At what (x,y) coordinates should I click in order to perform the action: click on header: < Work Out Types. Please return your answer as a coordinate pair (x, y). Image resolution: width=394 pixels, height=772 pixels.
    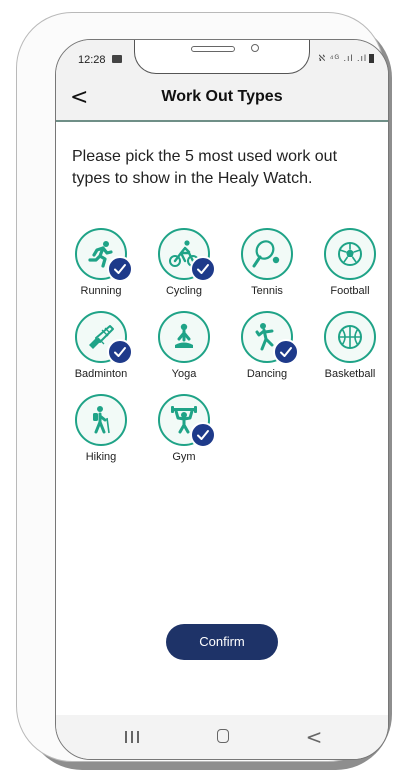
    Looking at the image, I should click on (222, 100).